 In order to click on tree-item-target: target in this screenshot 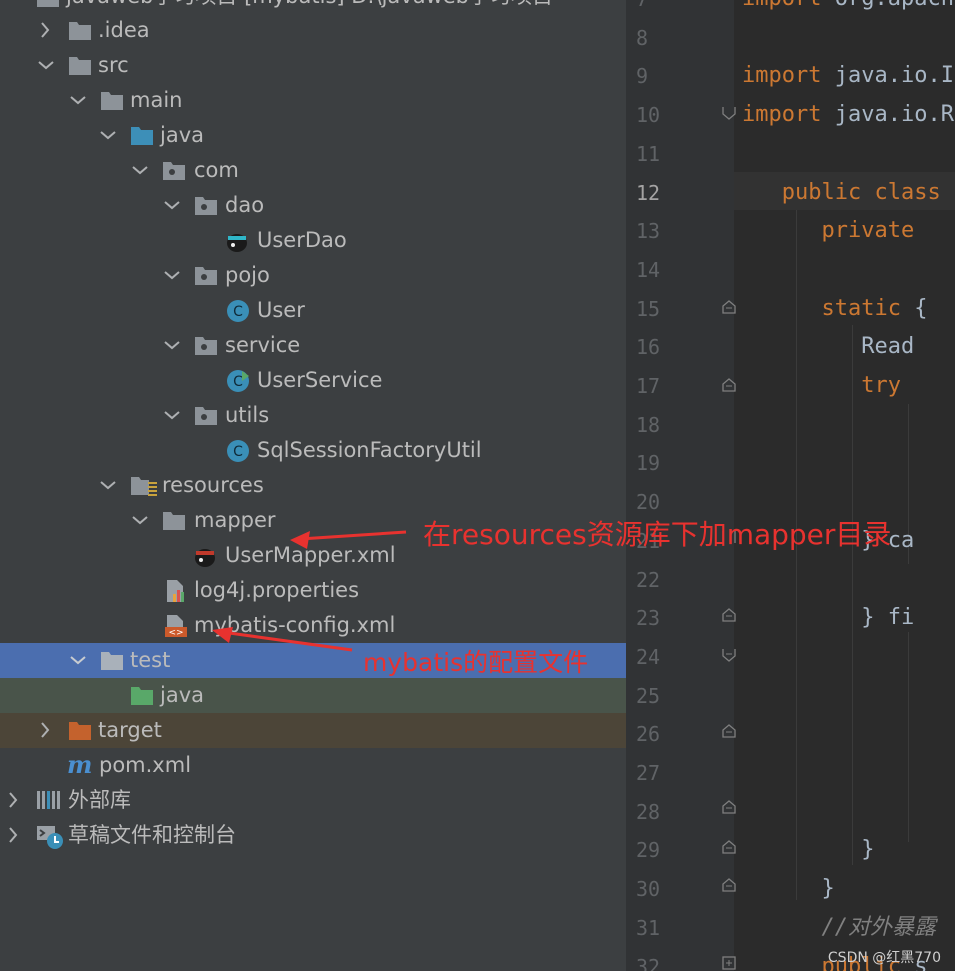, I will do `click(313, 730)`.